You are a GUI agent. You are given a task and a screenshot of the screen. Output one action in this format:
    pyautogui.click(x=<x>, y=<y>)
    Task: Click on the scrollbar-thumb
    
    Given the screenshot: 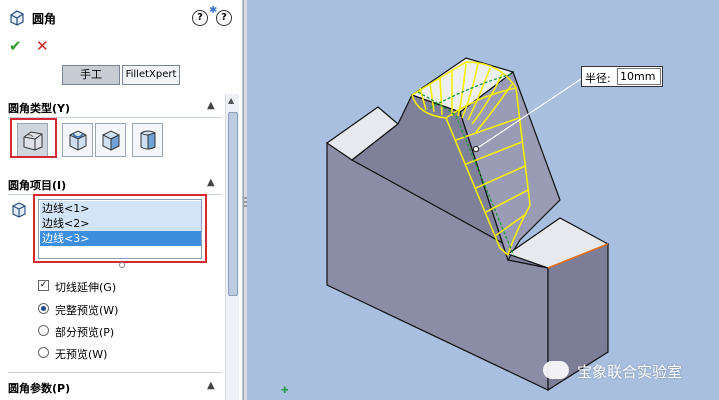 What is the action you would take?
    pyautogui.click(x=233, y=204)
    